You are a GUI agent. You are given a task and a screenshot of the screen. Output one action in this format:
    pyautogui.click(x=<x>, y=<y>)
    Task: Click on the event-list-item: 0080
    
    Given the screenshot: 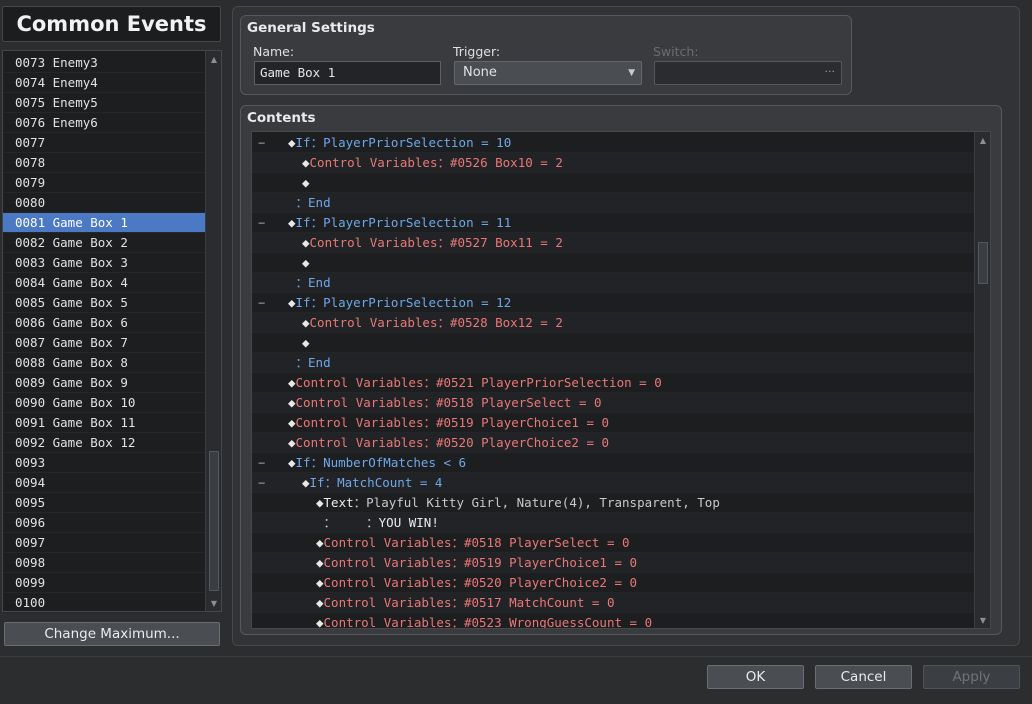 What is the action you would take?
    pyautogui.click(x=104, y=203)
    